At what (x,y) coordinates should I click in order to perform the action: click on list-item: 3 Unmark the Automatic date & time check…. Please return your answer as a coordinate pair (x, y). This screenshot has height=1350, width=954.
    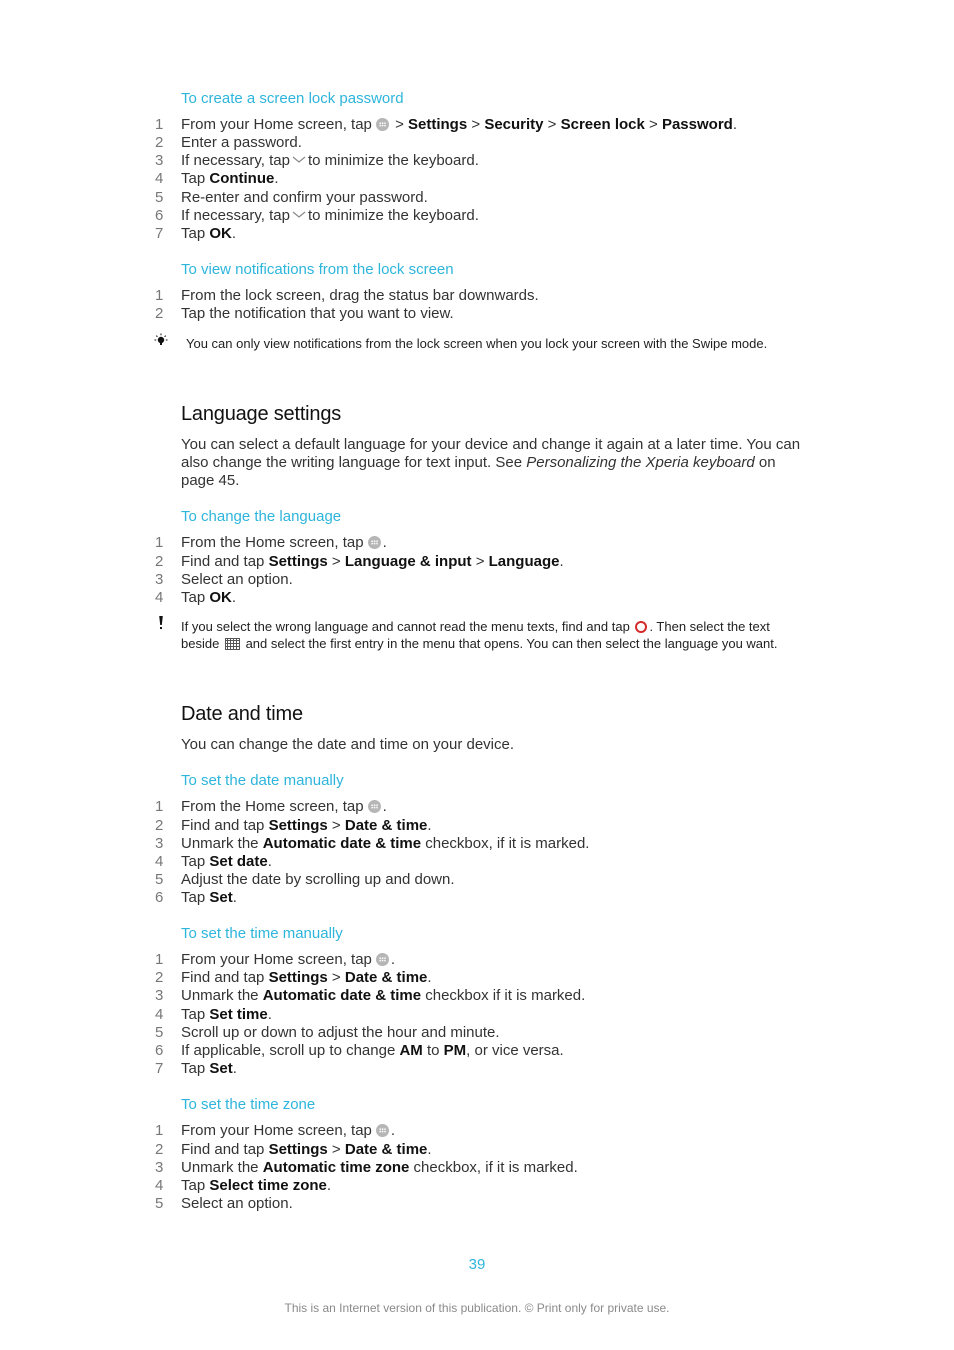
    Looking at the image, I should click on (477, 996).